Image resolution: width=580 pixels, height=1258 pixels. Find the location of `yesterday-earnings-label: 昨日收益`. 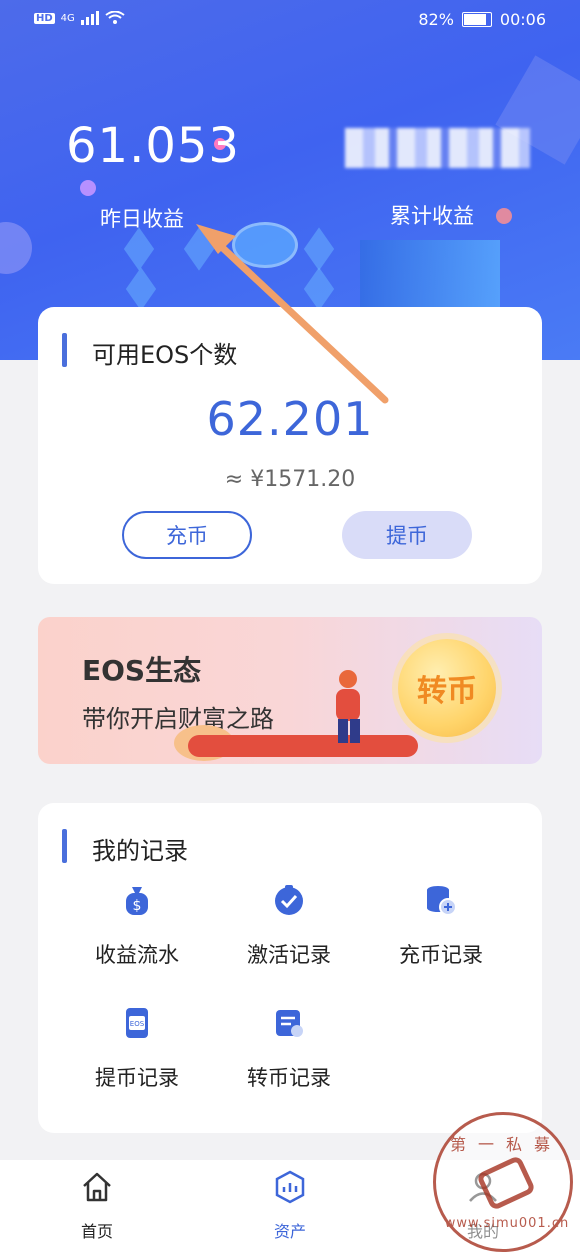

yesterday-earnings-label: 昨日收益 is located at coordinates (142, 219).